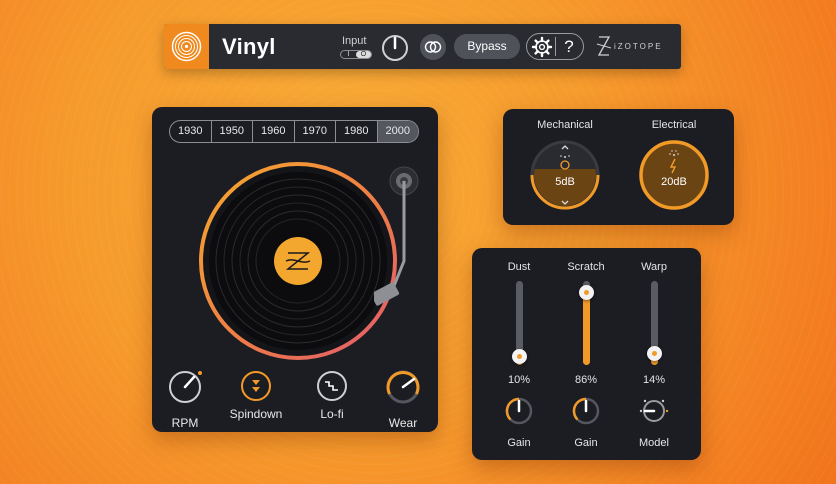 Image resolution: width=836 pixels, height=484 pixels. What do you see at coordinates (186, 46) in the screenshot?
I see `vinyl-logo-icon` at bounding box center [186, 46].